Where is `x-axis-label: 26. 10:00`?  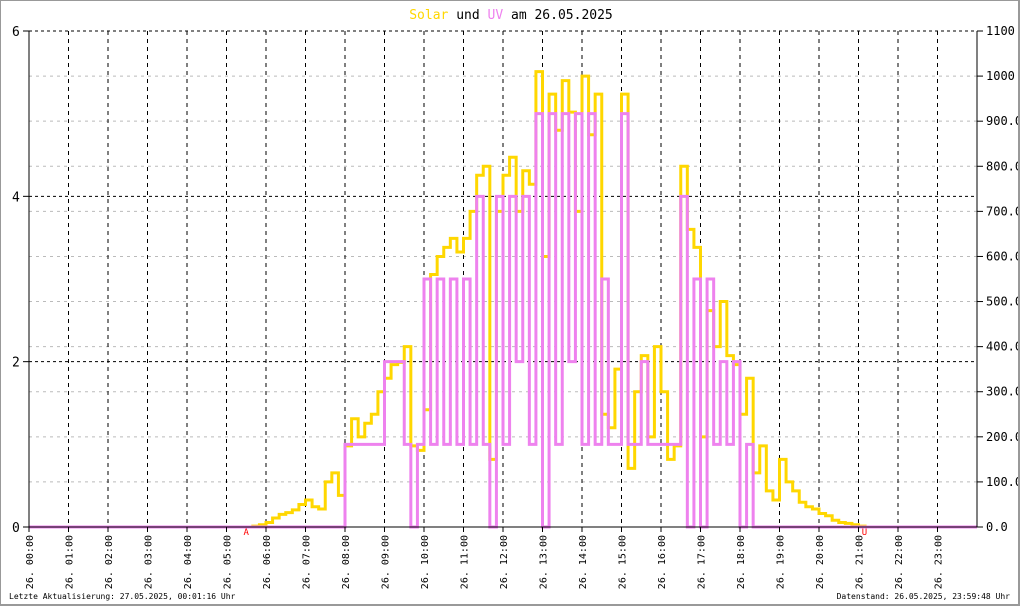 x-axis-label: 26. 10:00 is located at coordinates (425, 562).